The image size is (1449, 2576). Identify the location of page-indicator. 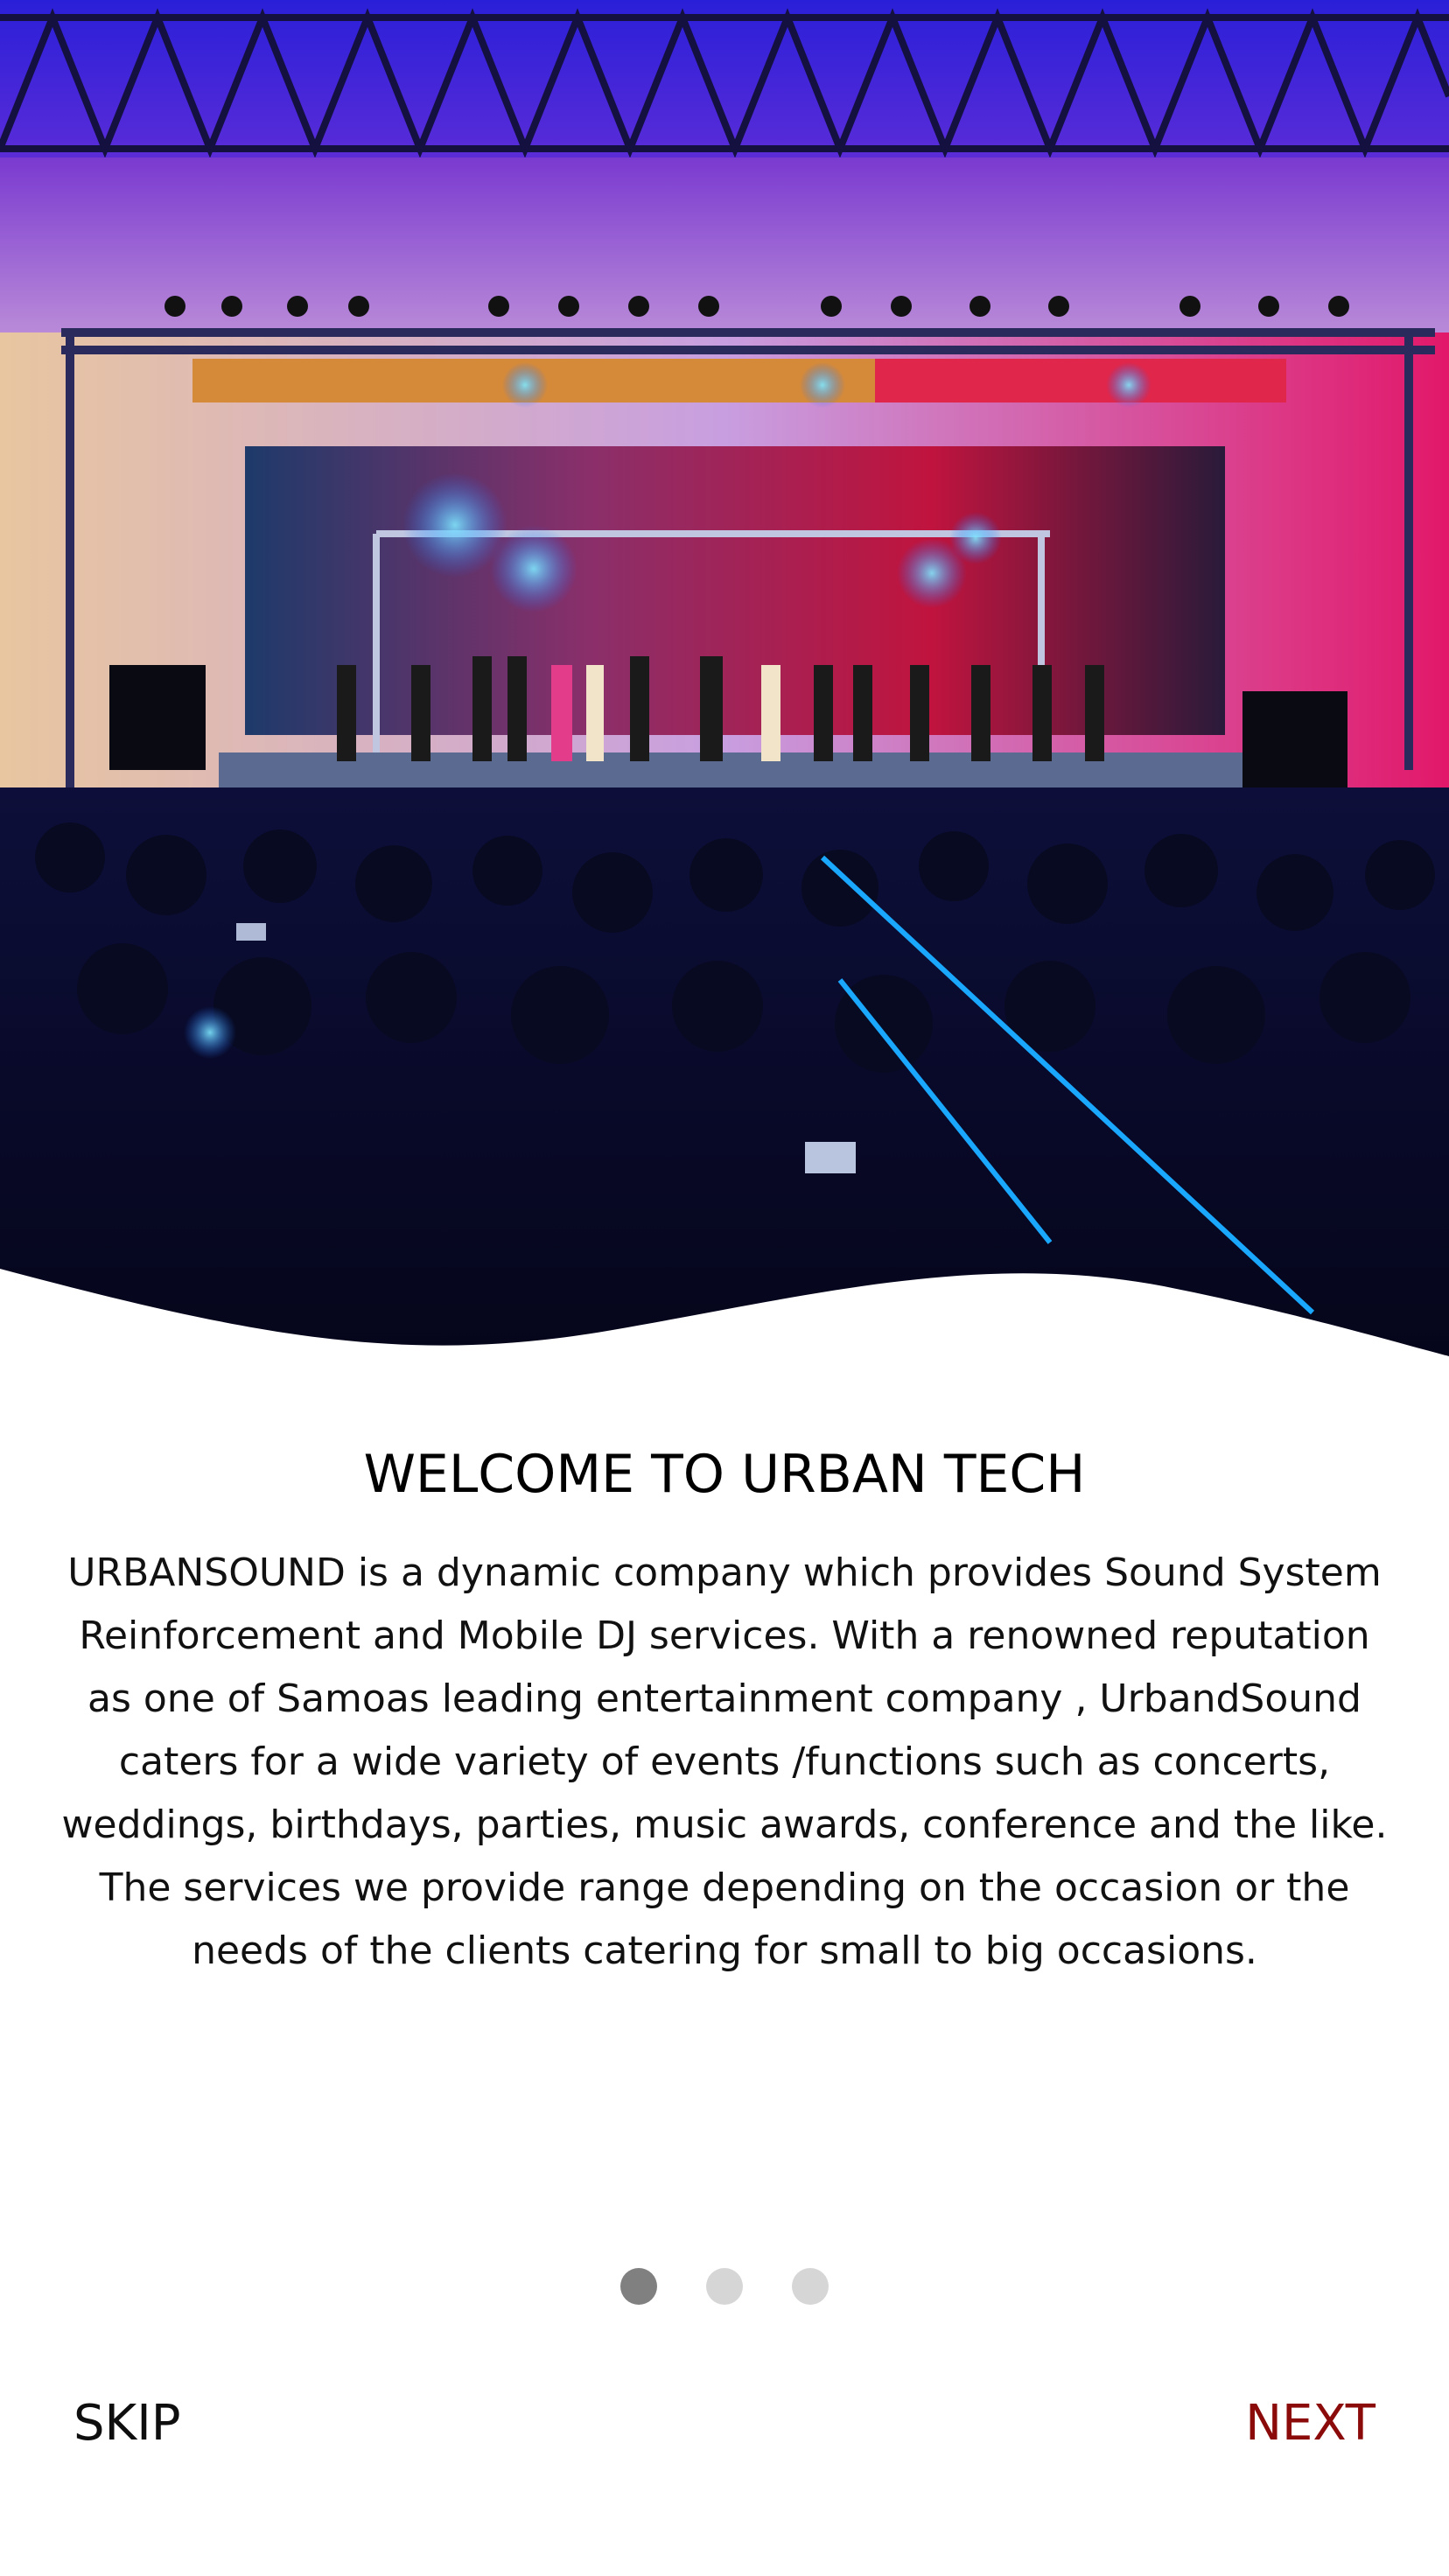
(724, 2287).